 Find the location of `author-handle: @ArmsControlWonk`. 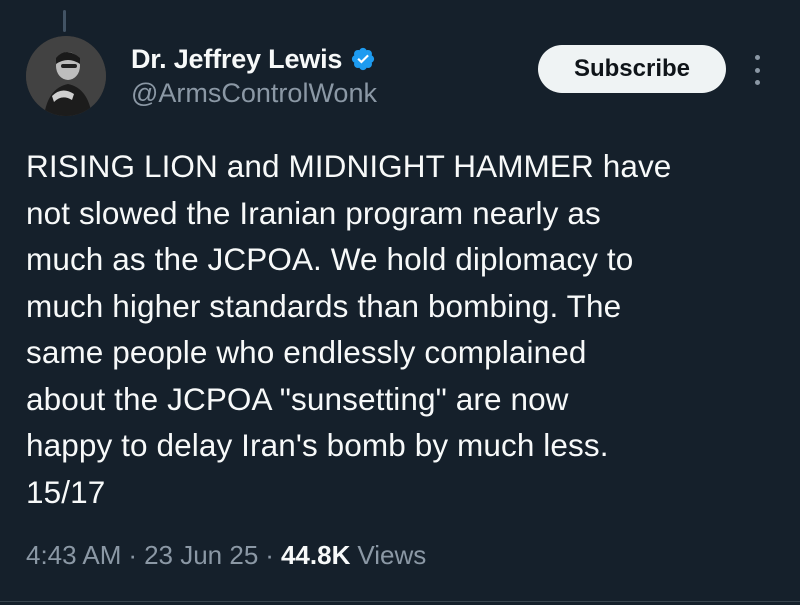

author-handle: @ArmsControlWonk is located at coordinates (254, 93).